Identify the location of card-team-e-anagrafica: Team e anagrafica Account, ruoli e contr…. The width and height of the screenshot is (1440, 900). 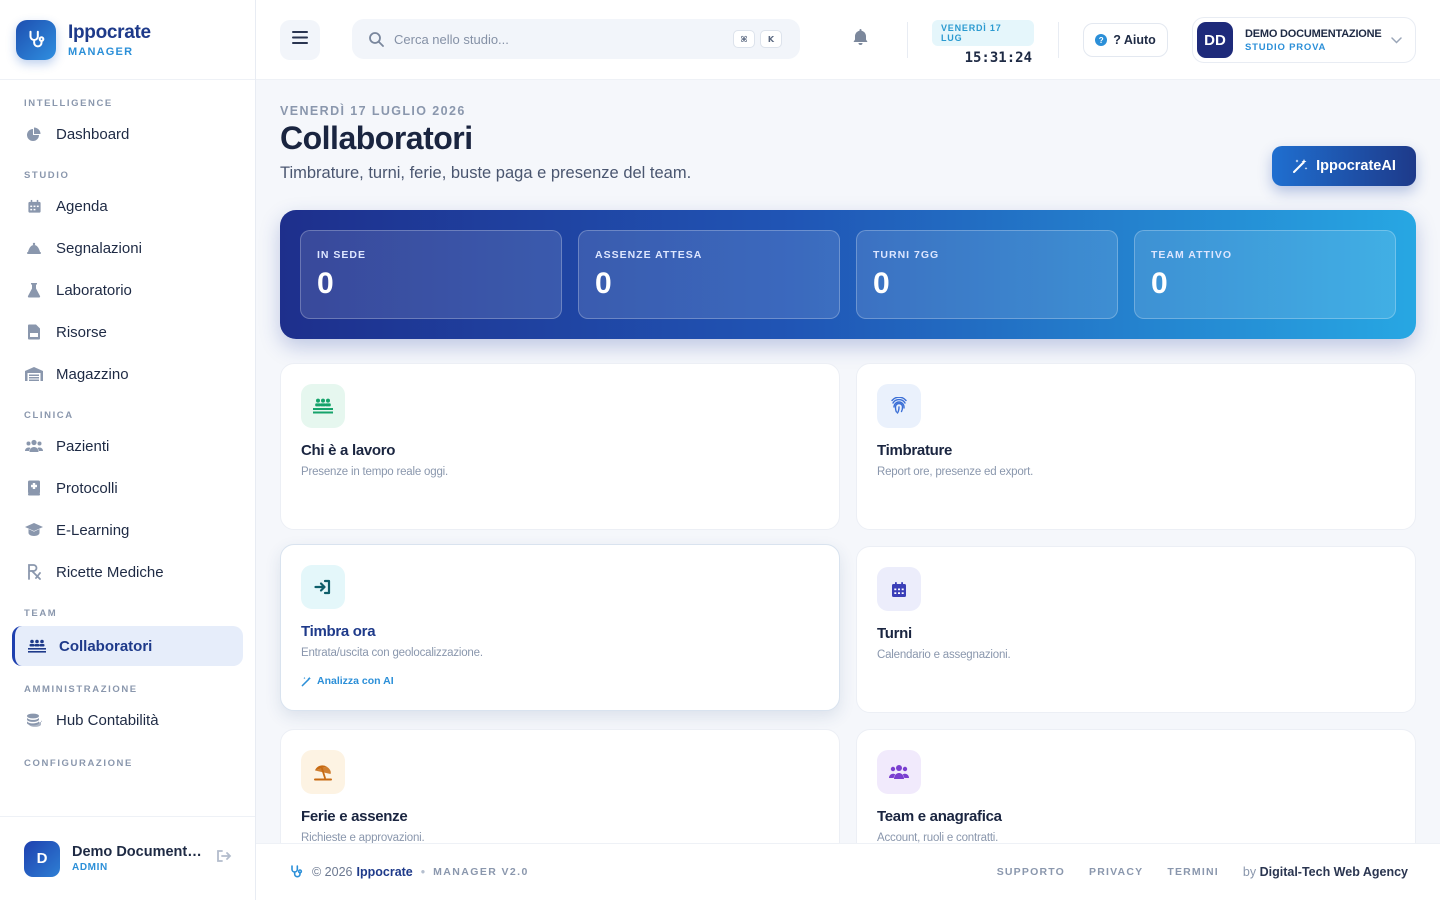
(1136, 786).